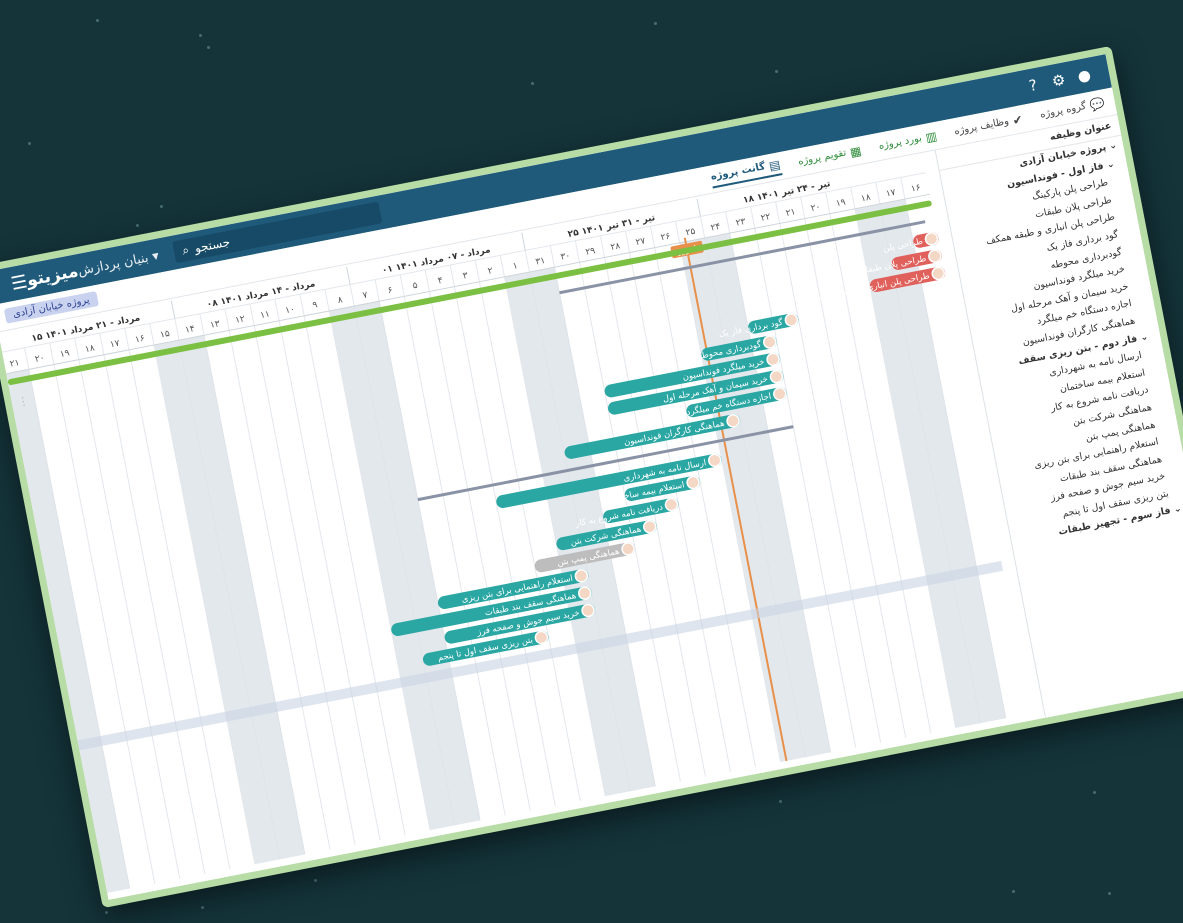 This screenshot has height=923, width=1183. I want to click on day-label: ۲۳, so click(741, 223).